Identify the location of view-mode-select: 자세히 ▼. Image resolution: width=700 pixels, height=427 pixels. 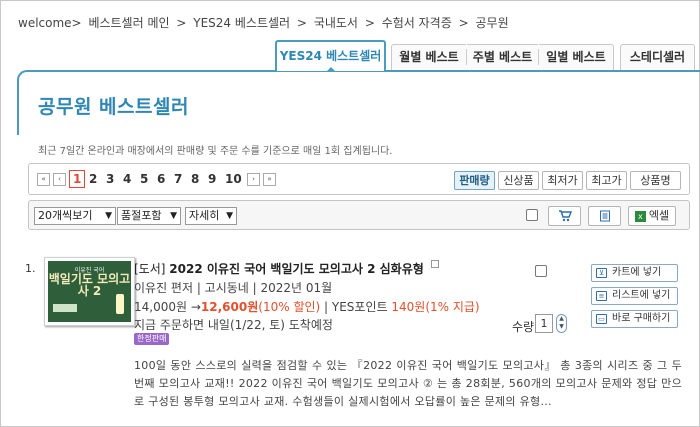
(211, 216).